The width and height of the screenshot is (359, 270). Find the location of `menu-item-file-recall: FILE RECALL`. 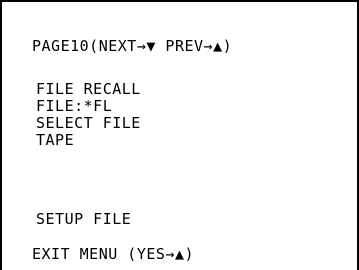

menu-item-file-recall: FILE RECALL is located at coordinates (88, 89).